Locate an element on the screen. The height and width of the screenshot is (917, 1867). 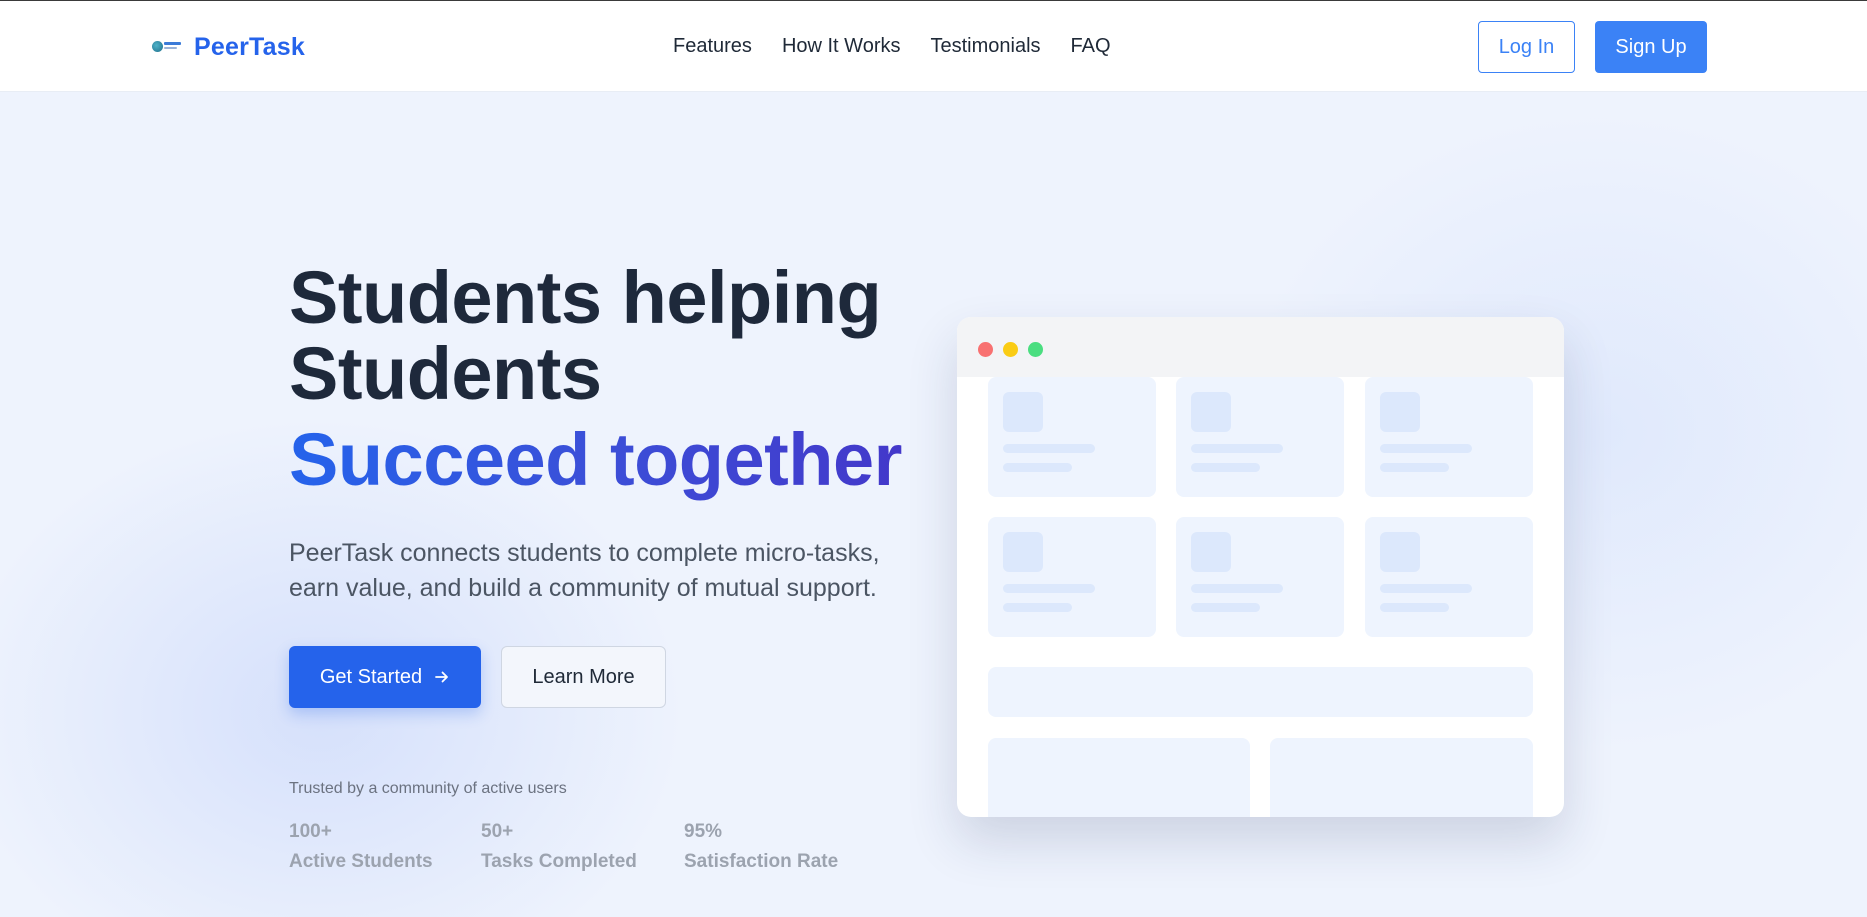
learn-more-button: Learn More is located at coordinates (583, 677).